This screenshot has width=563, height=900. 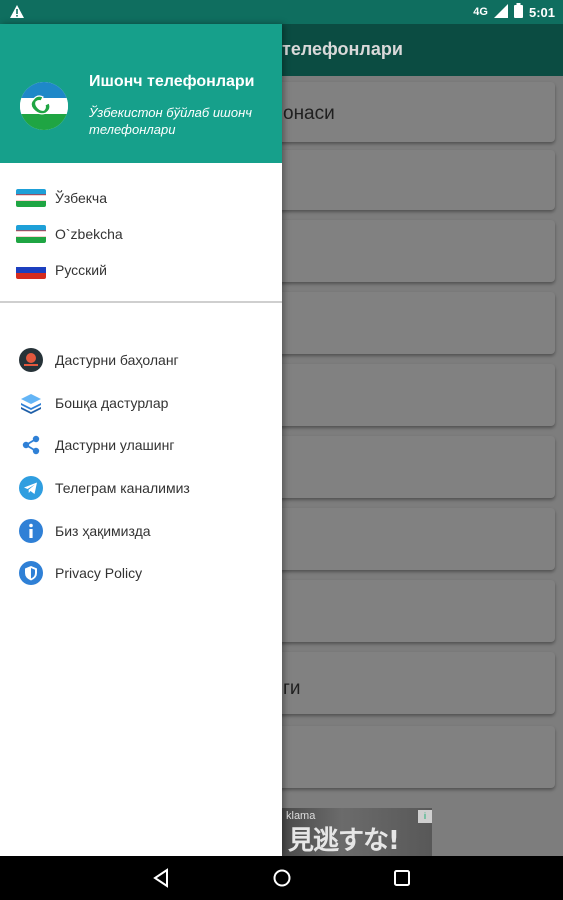 I want to click on clock: 5:01, so click(x=541, y=12).